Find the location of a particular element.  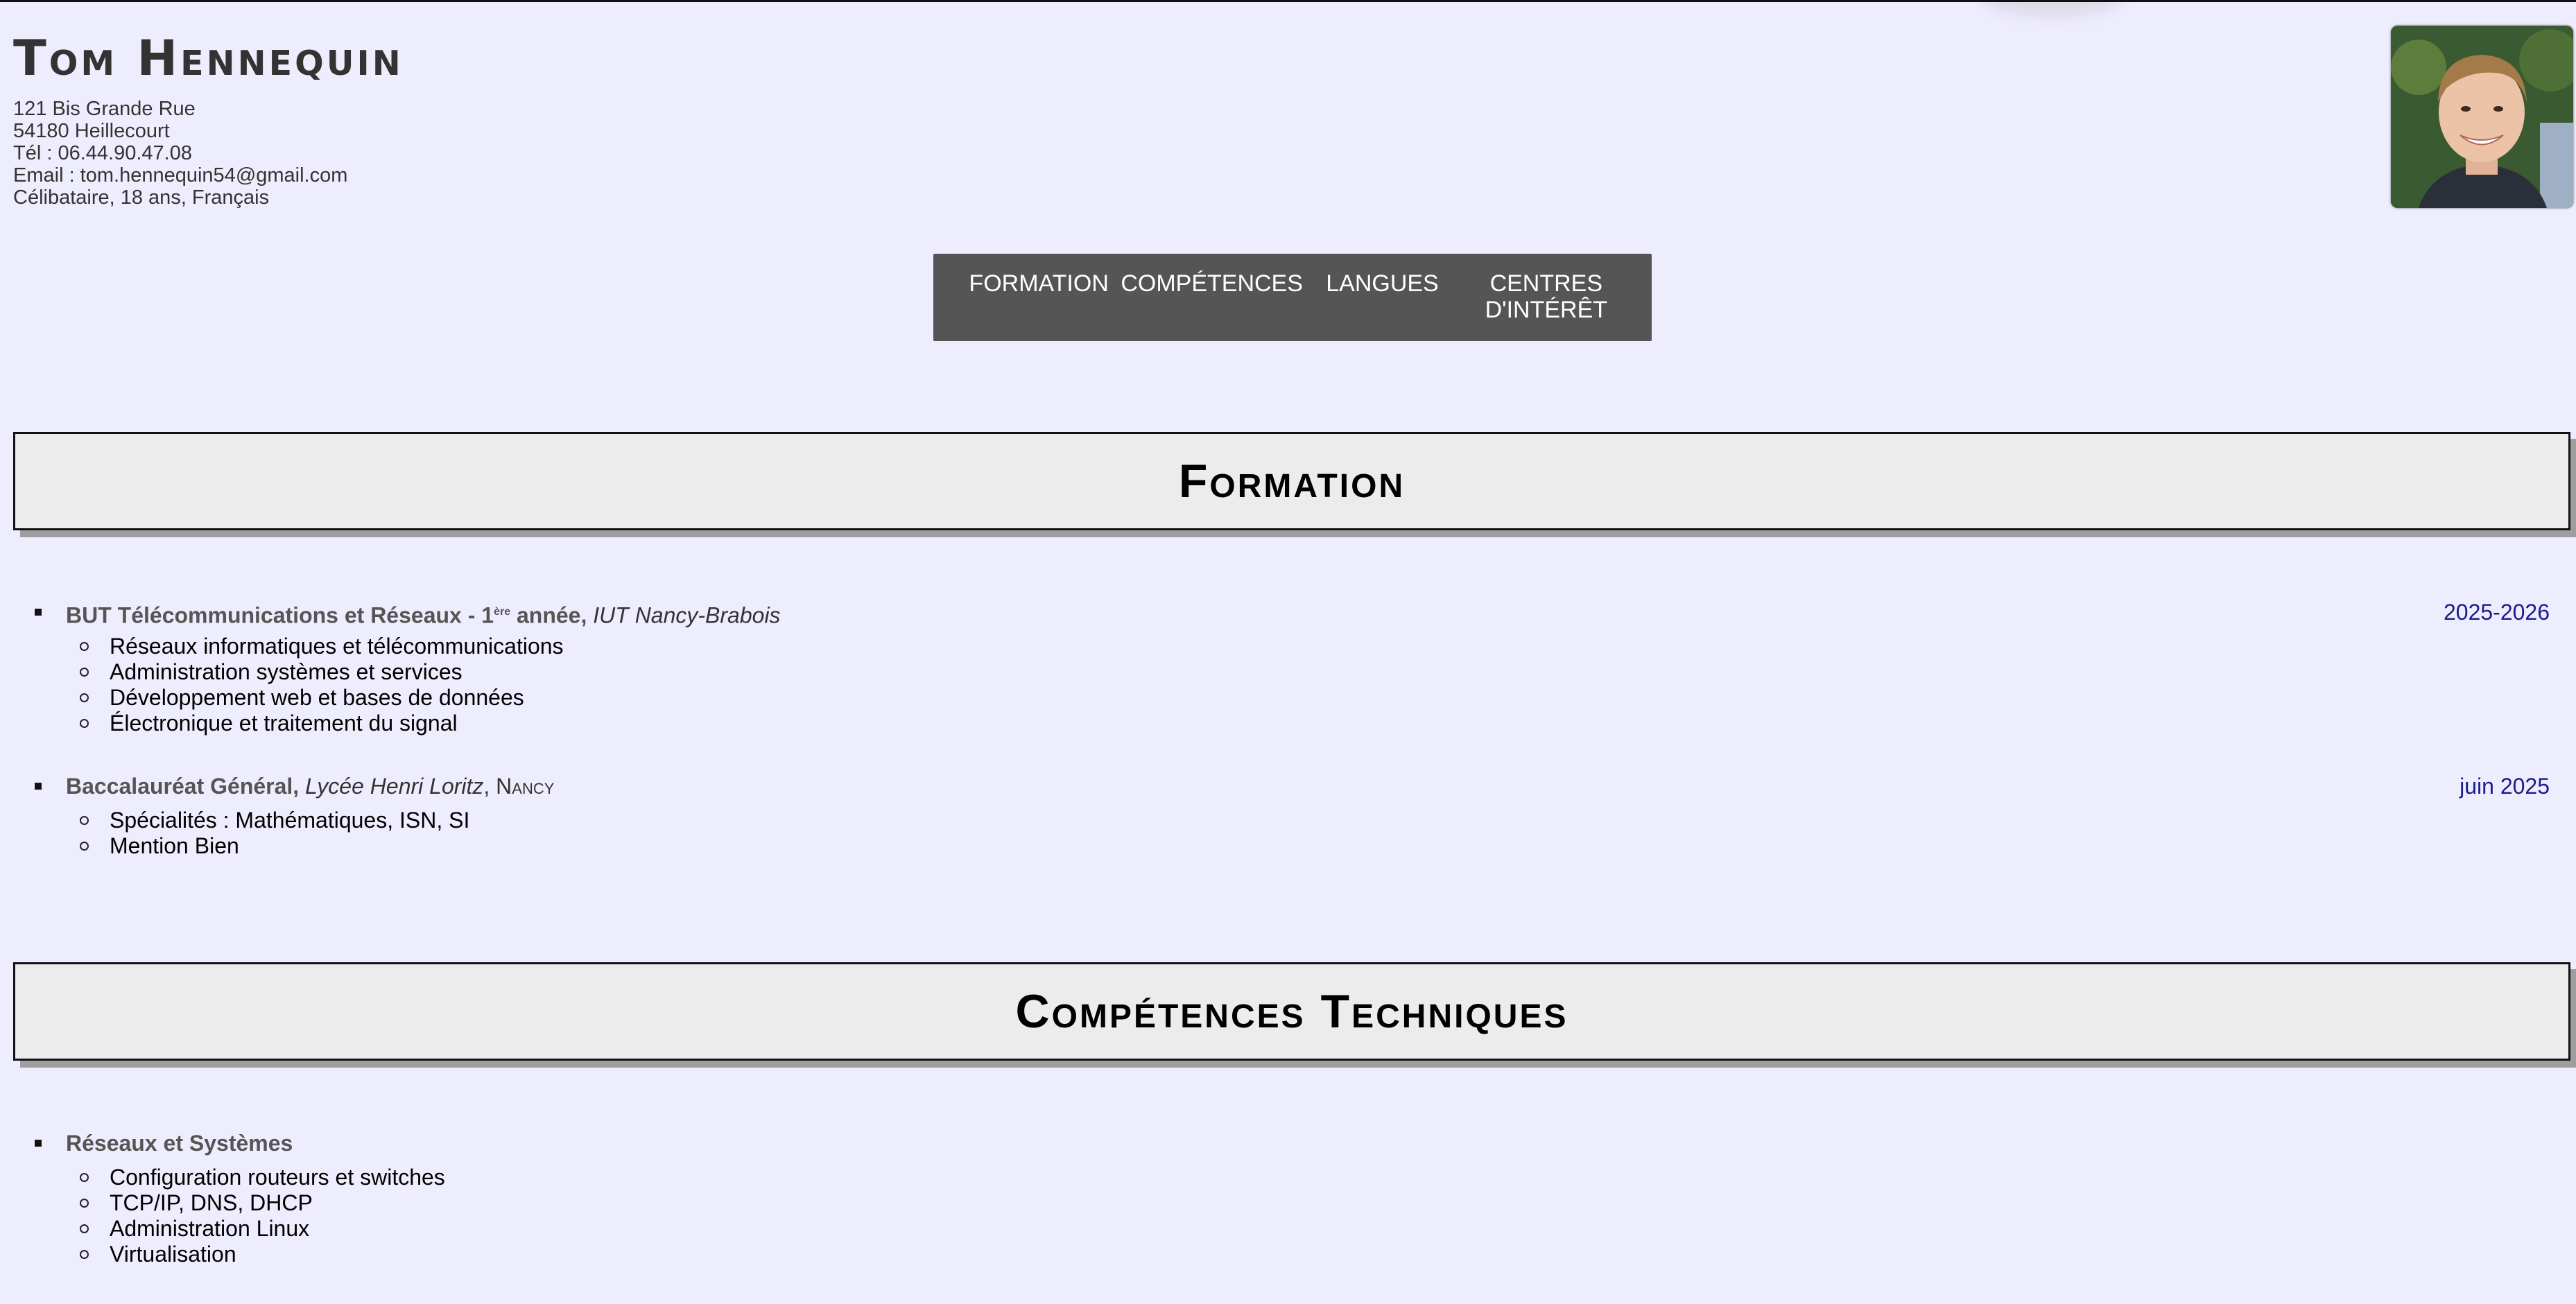

nav-centres-interet: CENTRES D'INTÉRÊT is located at coordinates (1546, 297).